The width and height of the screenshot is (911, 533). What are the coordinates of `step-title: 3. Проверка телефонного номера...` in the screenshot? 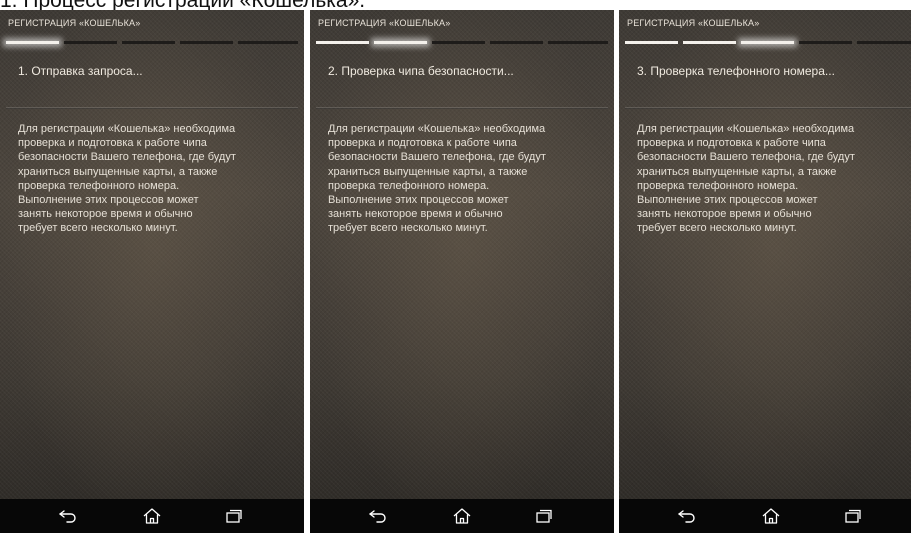 It's located at (736, 71).